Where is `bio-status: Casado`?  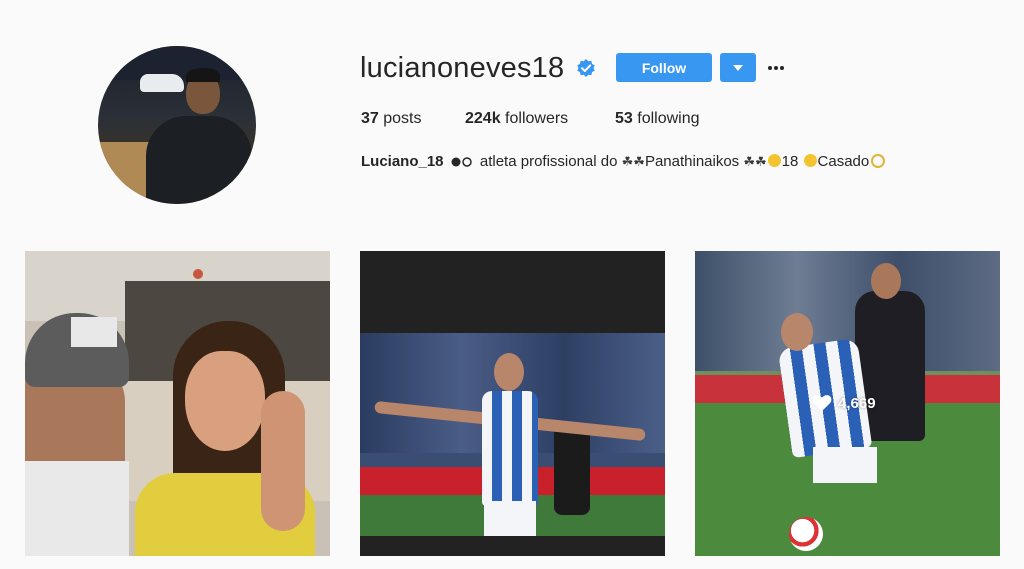
bio-status: Casado is located at coordinates (843, 161).